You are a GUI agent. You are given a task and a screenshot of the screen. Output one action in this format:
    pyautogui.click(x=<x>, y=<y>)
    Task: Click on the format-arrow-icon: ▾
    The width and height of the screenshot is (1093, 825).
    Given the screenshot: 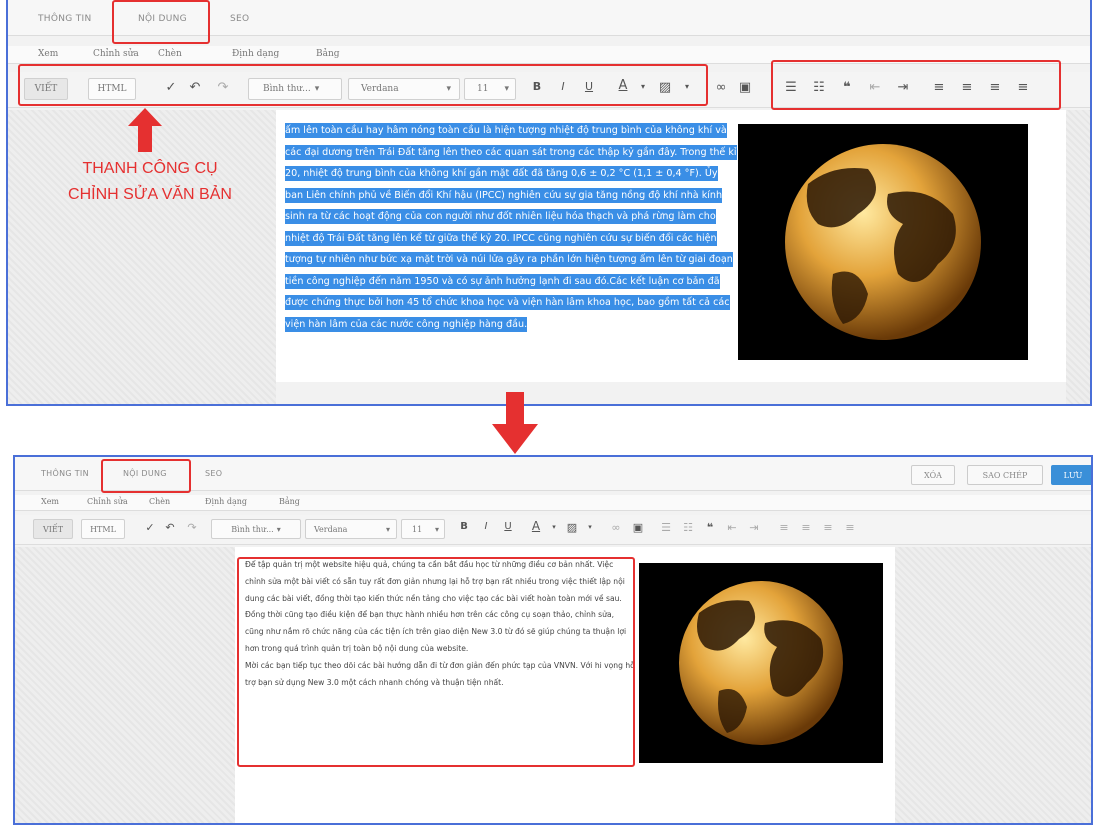 What is the action you would take?
    pyautogui.click(x=278, y=529)
    